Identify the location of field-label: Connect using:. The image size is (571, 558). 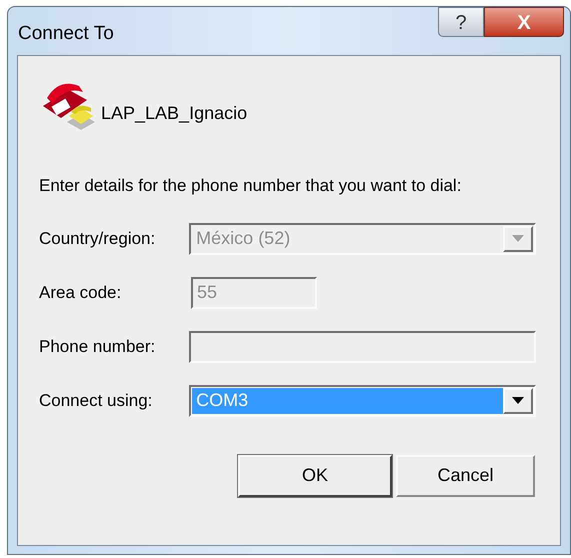
(96, 401).